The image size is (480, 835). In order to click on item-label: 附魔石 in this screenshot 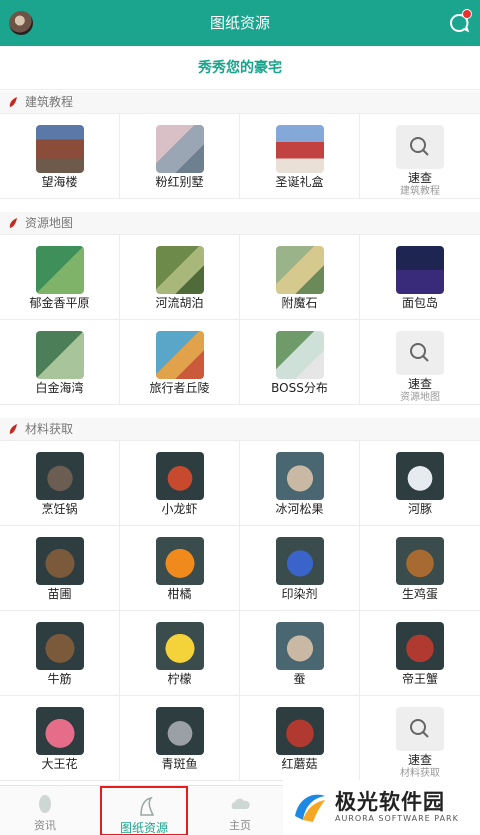, I will do `click(299, 303)`.